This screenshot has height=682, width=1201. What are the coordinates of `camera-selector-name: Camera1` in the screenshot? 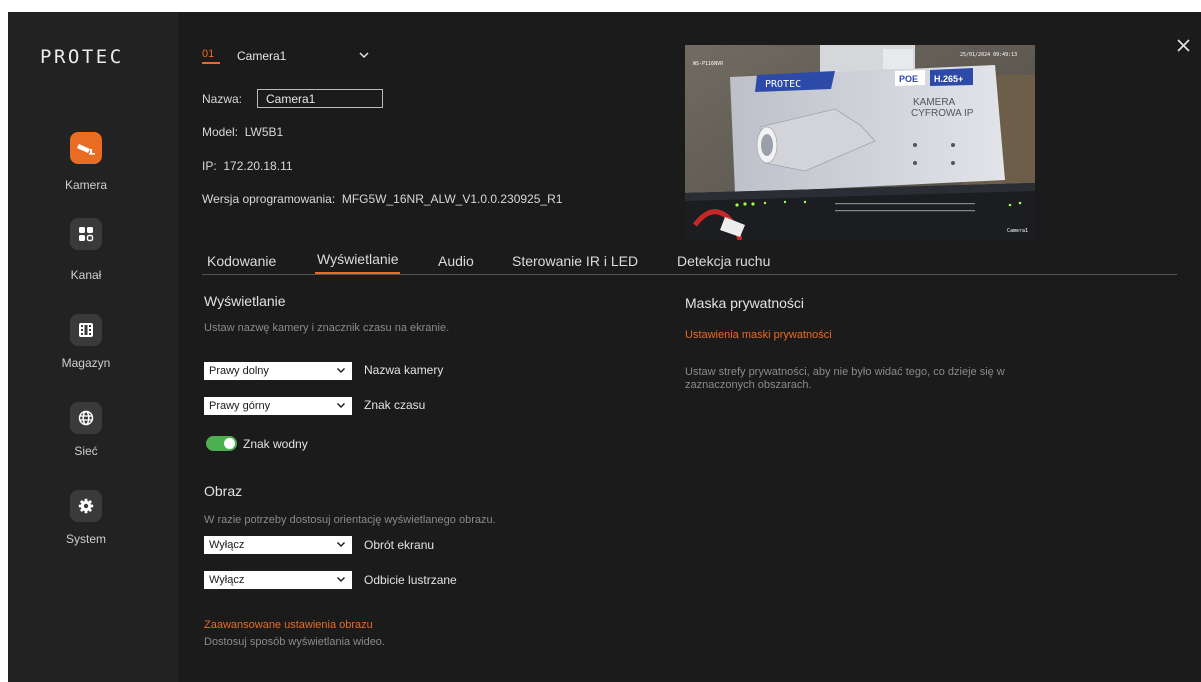 It's located at (262, 56).